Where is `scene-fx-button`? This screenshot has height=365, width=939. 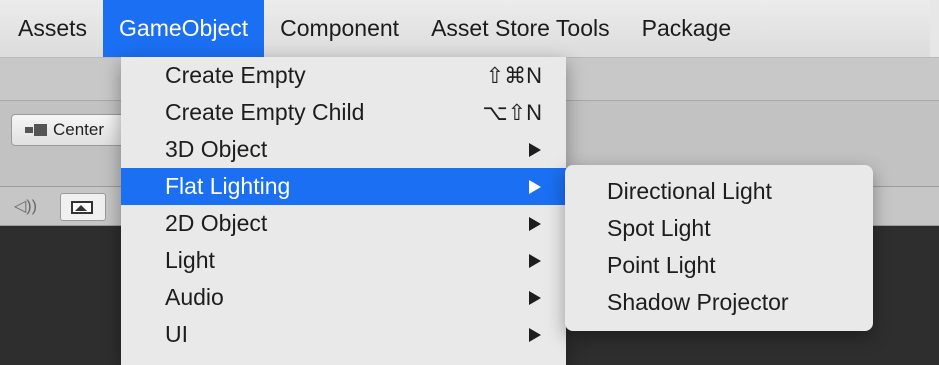 scene-fx-button is located at coordinates (83, 207).